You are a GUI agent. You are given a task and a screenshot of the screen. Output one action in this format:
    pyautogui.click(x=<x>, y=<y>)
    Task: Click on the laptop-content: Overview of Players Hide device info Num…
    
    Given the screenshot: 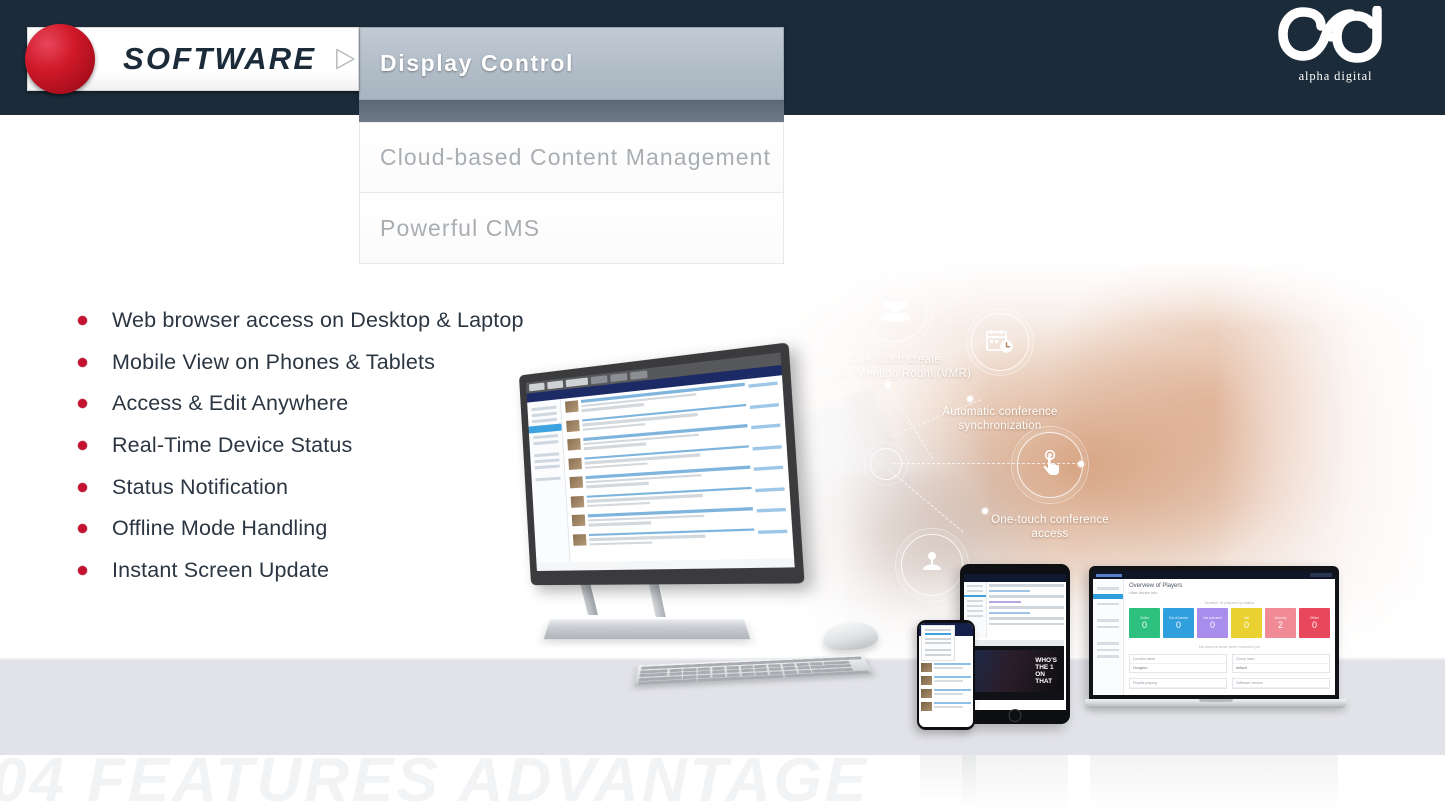 What is the action you would take?
    pyautogui.click(x=1229, y=637)
    